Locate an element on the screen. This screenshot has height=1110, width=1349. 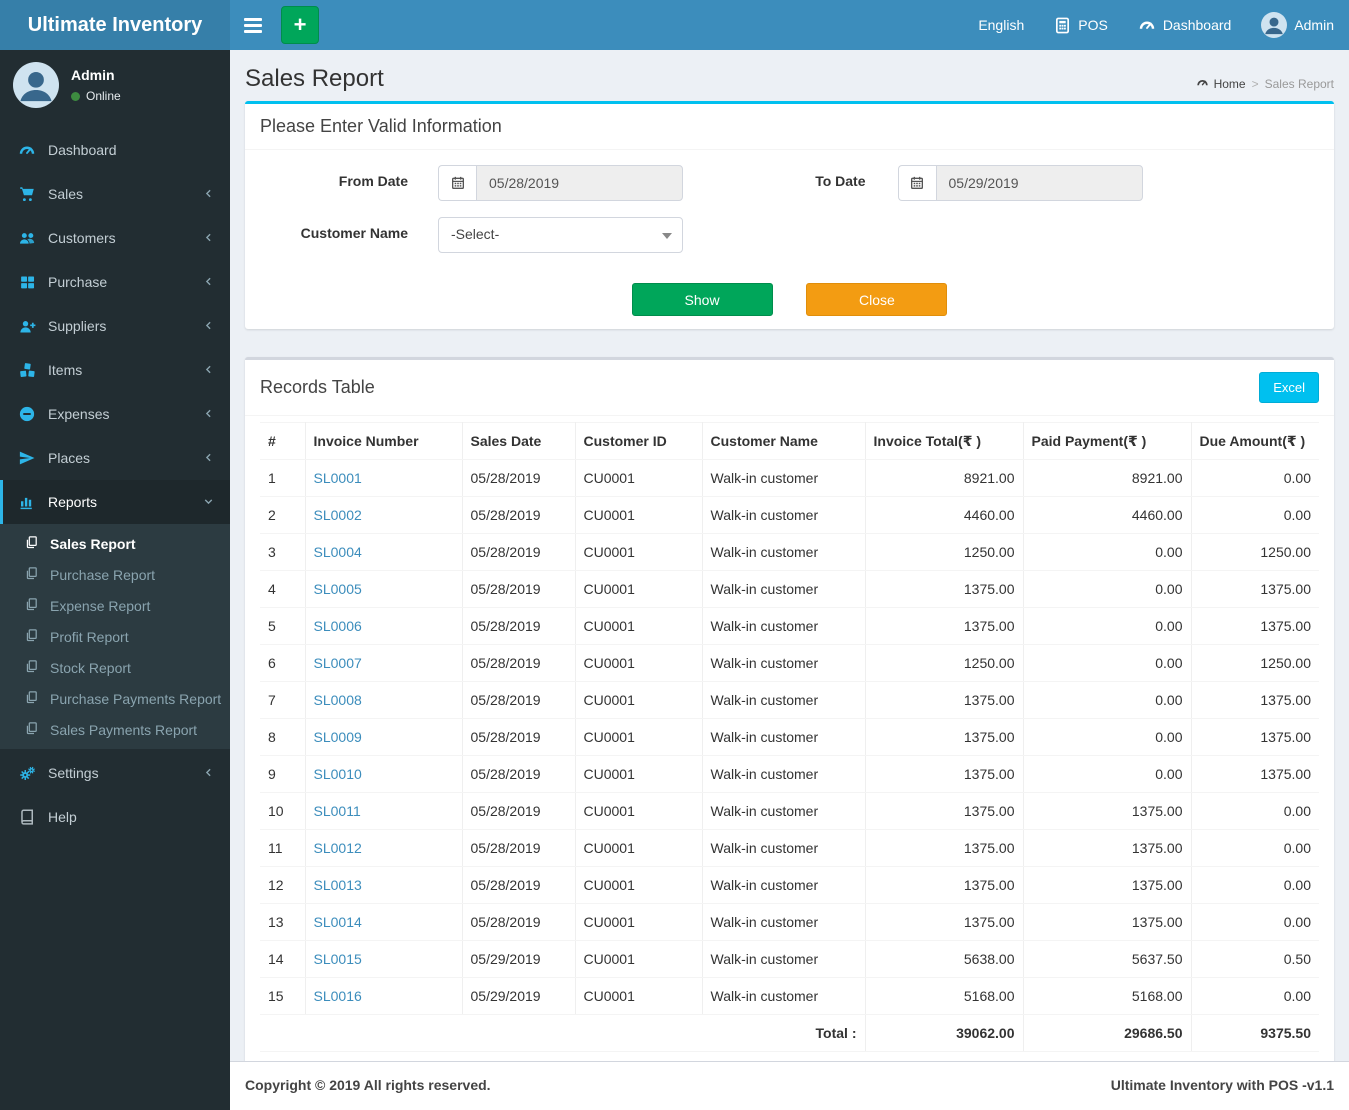
cell-sn: 2 is located at coordinates (283, 515).